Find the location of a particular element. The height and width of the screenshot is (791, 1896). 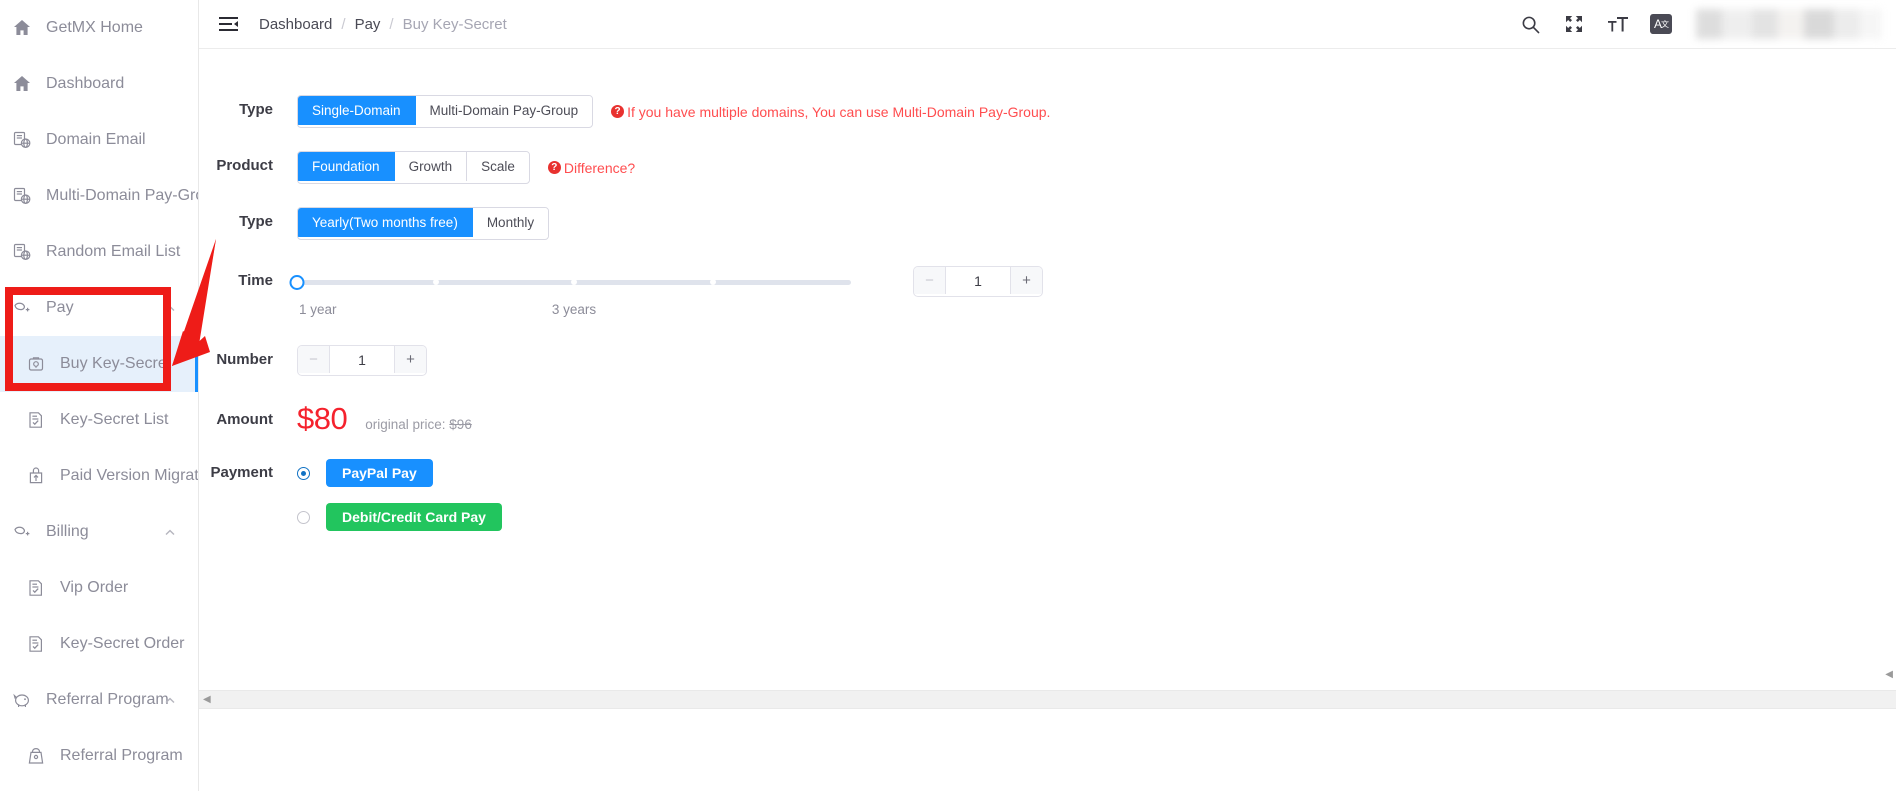

amount-original-price: original price: $96 is located at coordinates (418, 425).